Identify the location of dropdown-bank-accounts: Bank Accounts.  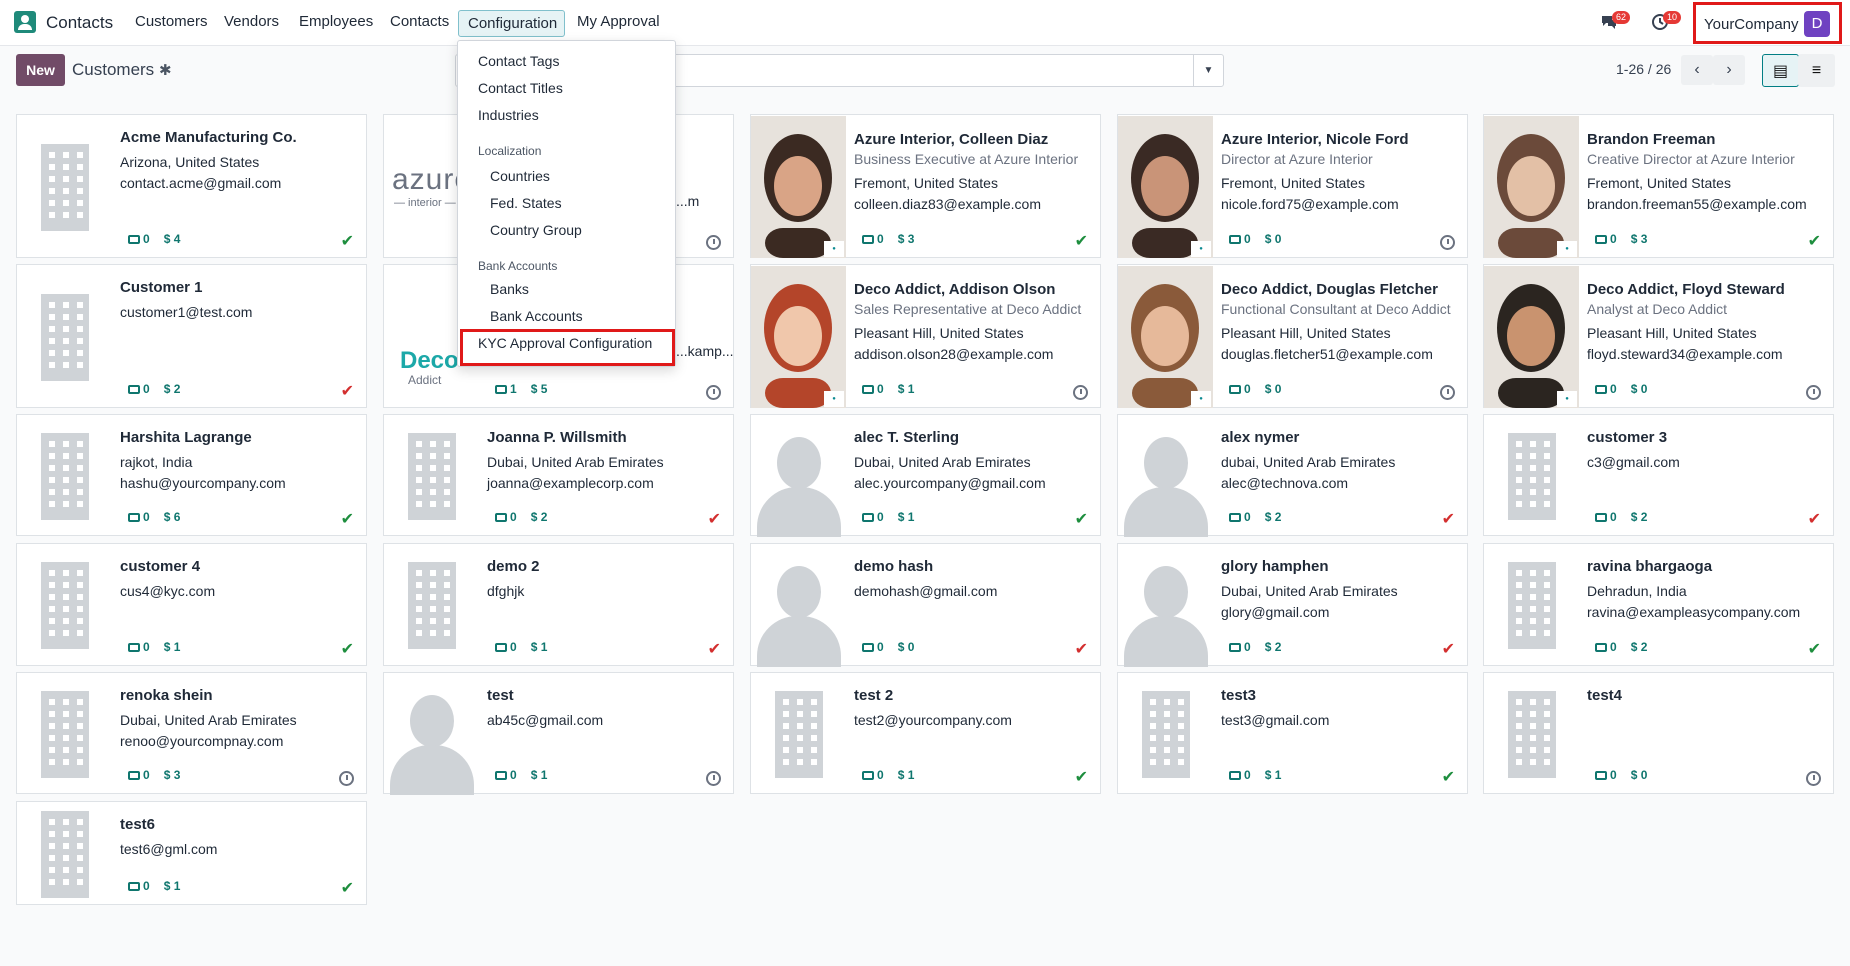
(536, 316).